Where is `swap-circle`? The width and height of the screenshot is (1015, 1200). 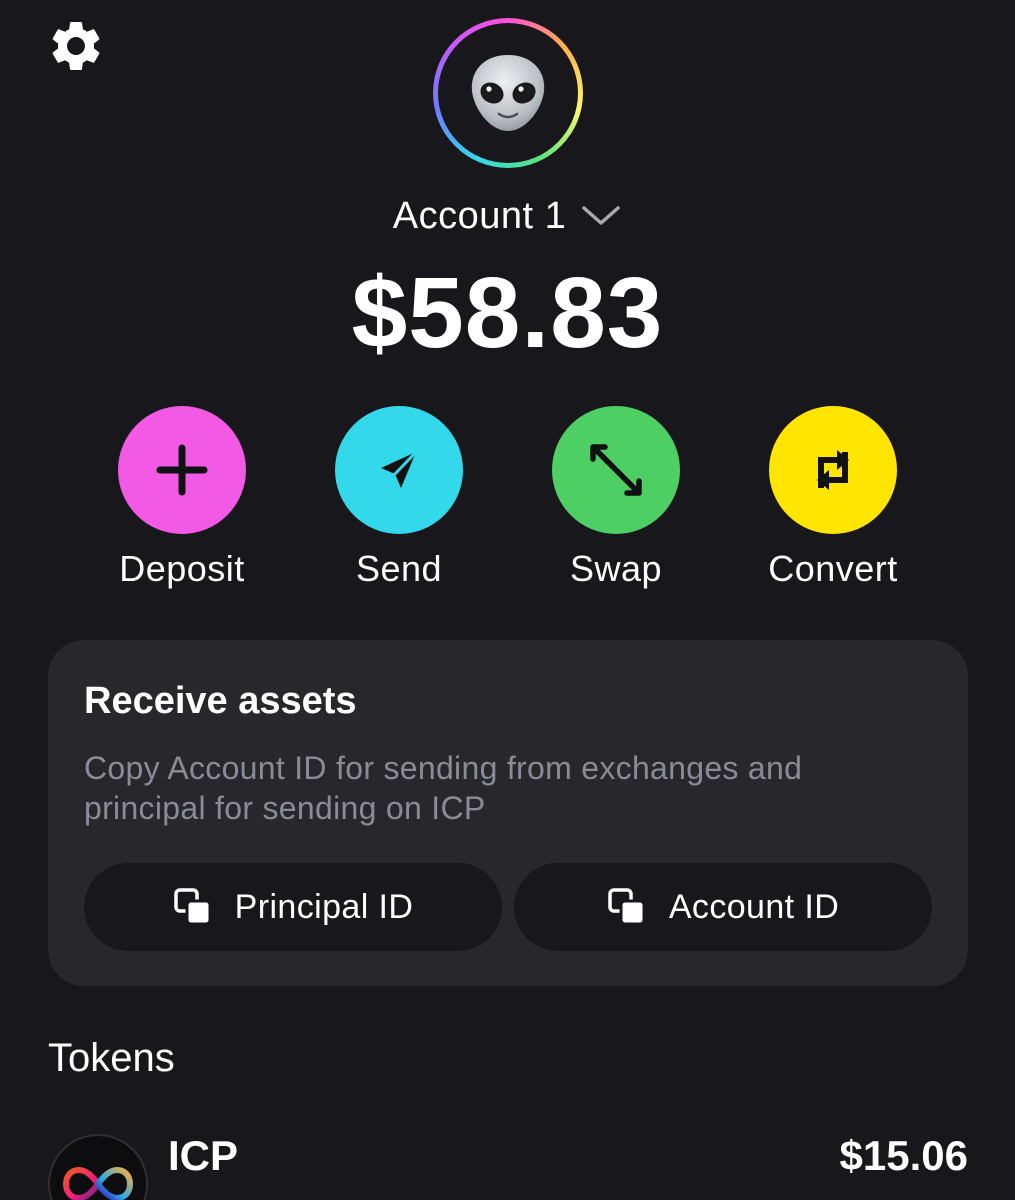 swap-circle is located at coordinates (616, 470).